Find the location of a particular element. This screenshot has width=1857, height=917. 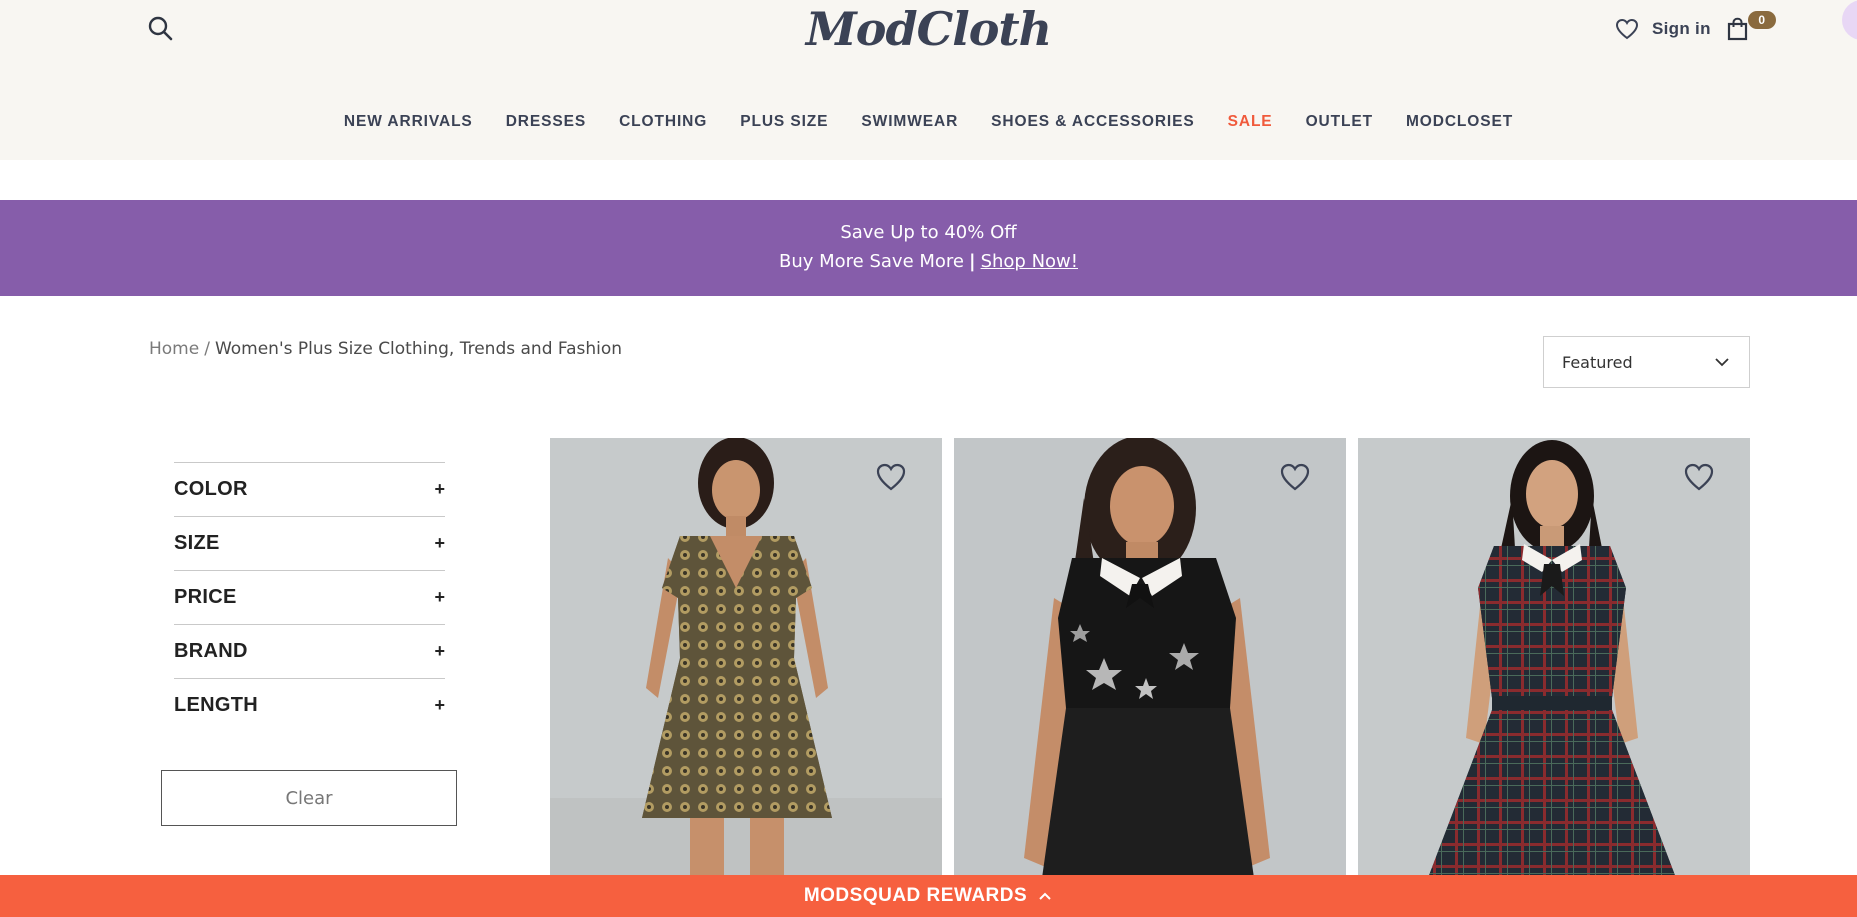

wishlist-button is located at coordinates (1627, 29).